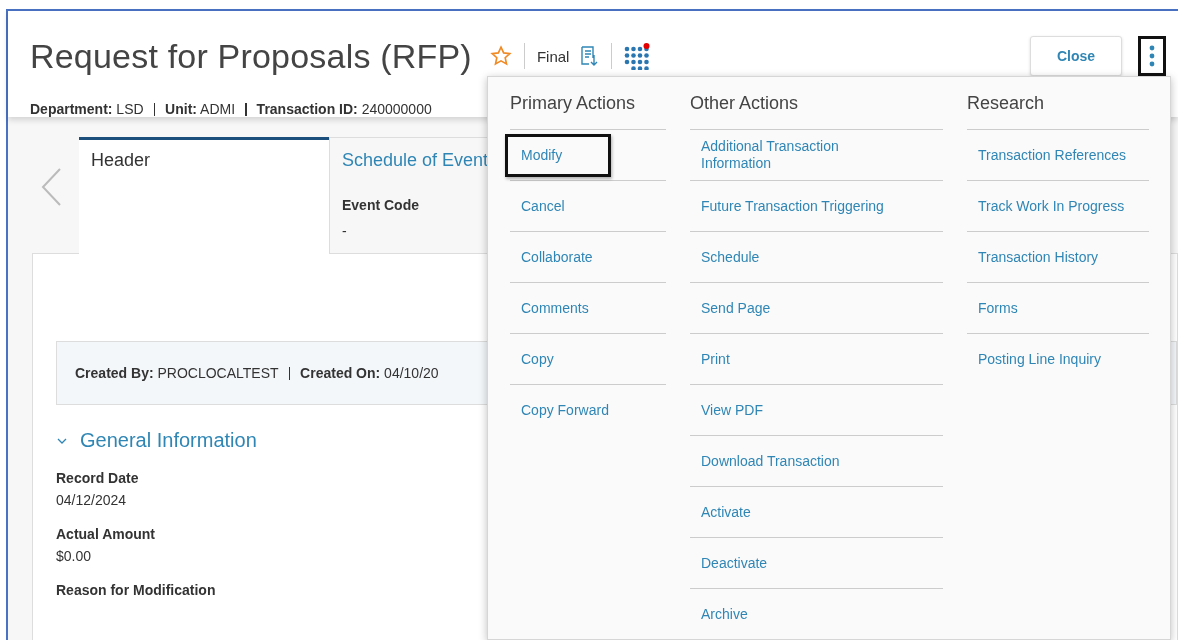 The height and width of the screenshot is (640, 1178). Describe the element at coordinates (97, 478) in the screenshot. I see `field-label: Record Date` at that location.